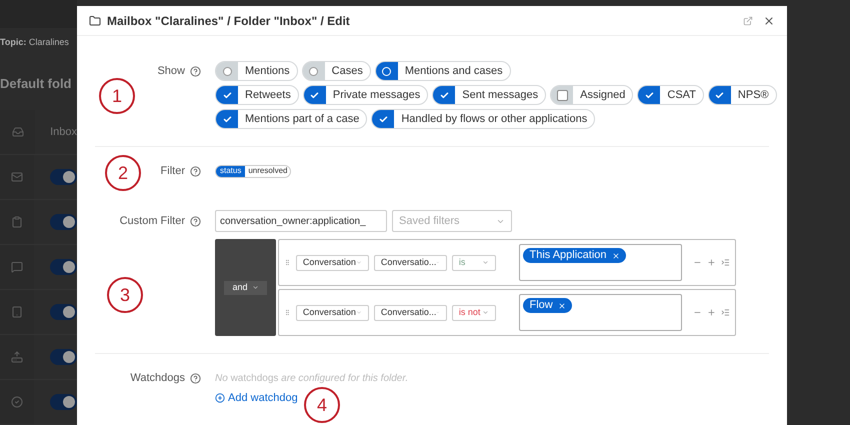 Image resolution: width=850 pixels, height=425 pixels. Describe the element at coordinates (336, 71) in the screenshot. I see `radio-chip: Cases` at that location.